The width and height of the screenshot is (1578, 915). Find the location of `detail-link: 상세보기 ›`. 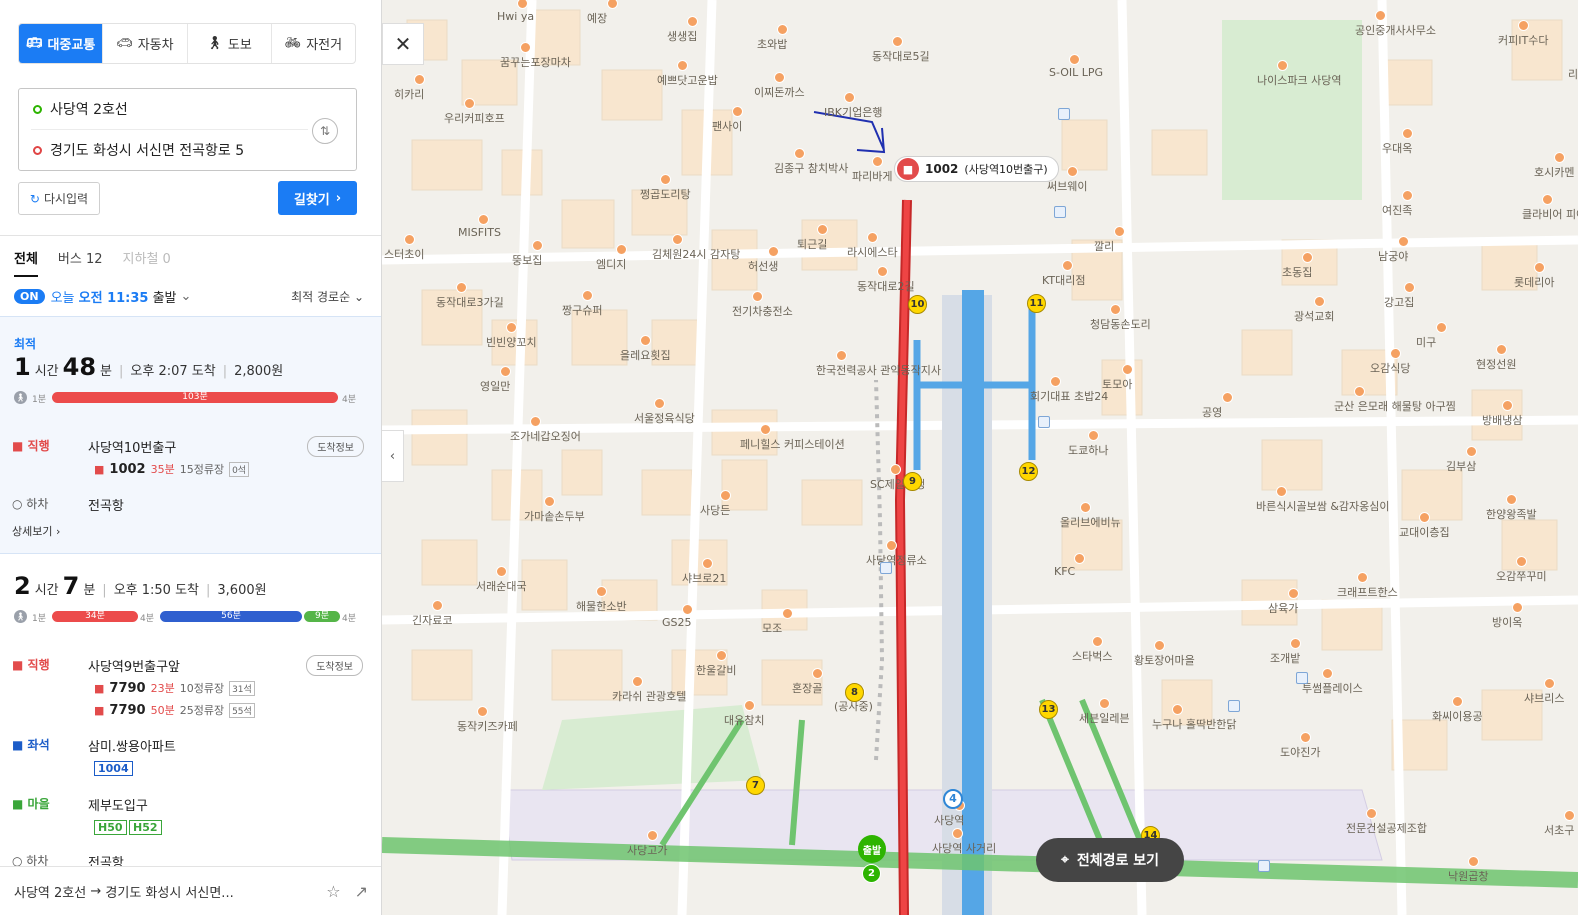

detail-link: 상세보기 › is located at coordinates (36, 531).